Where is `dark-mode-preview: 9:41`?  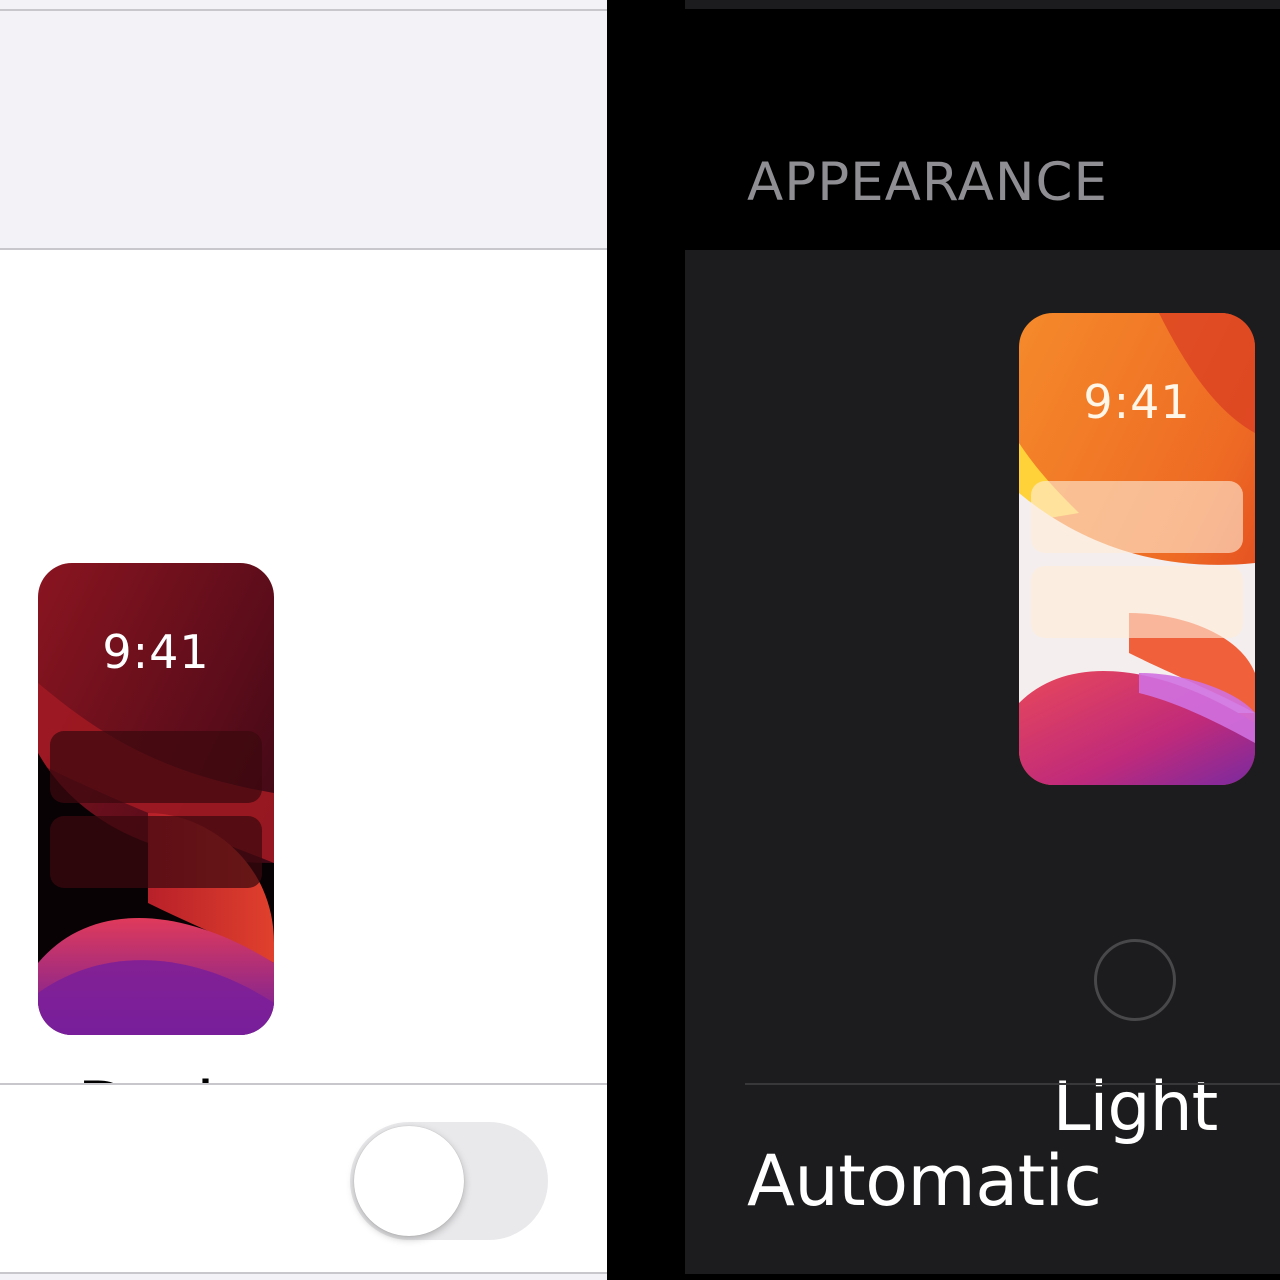 dark-mode-preview: 9:41 is located at coordinates (156, 799).